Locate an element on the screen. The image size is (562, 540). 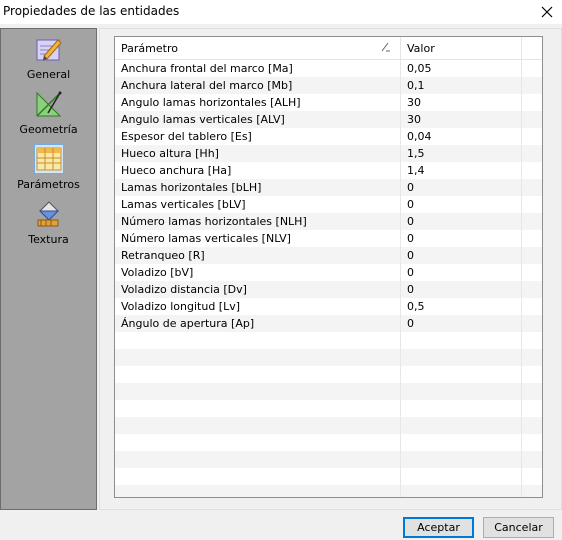
parameter-name: Angulo lamas horizontales [ALH] is located at coordinates (211, 102).